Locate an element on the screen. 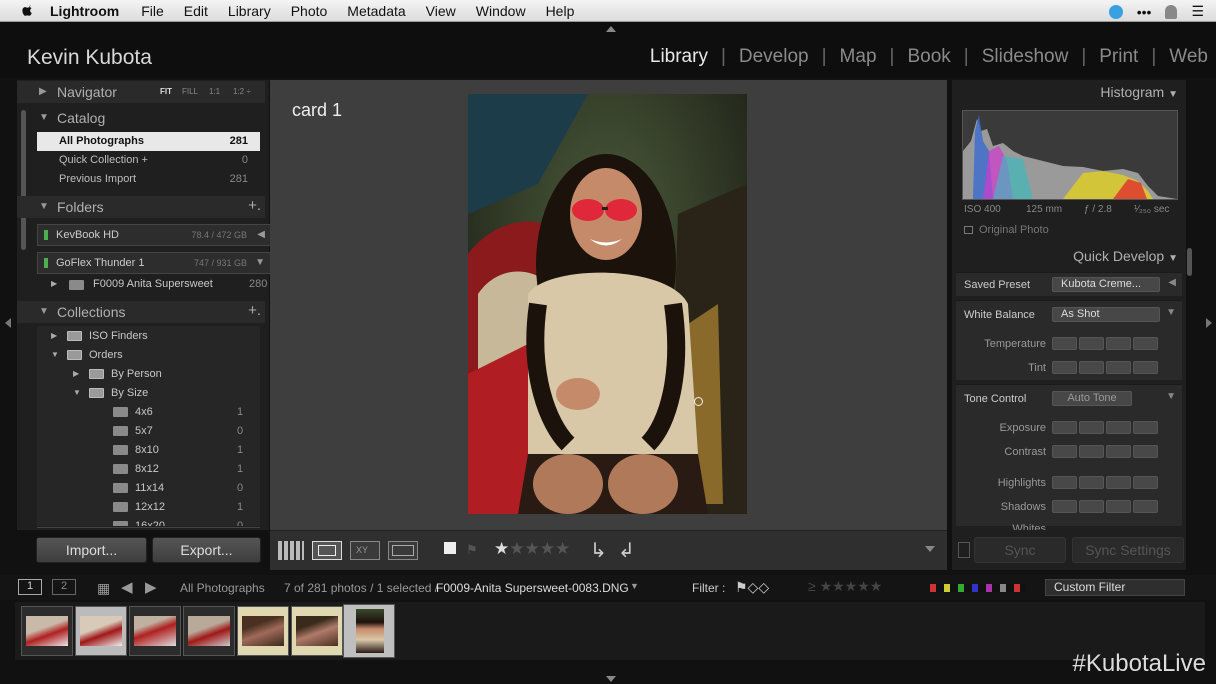 Image resolution: width=1216 pixels, height=684 pixels. forward-arrow-icon: ▶ is located at coordinates (151, 587).